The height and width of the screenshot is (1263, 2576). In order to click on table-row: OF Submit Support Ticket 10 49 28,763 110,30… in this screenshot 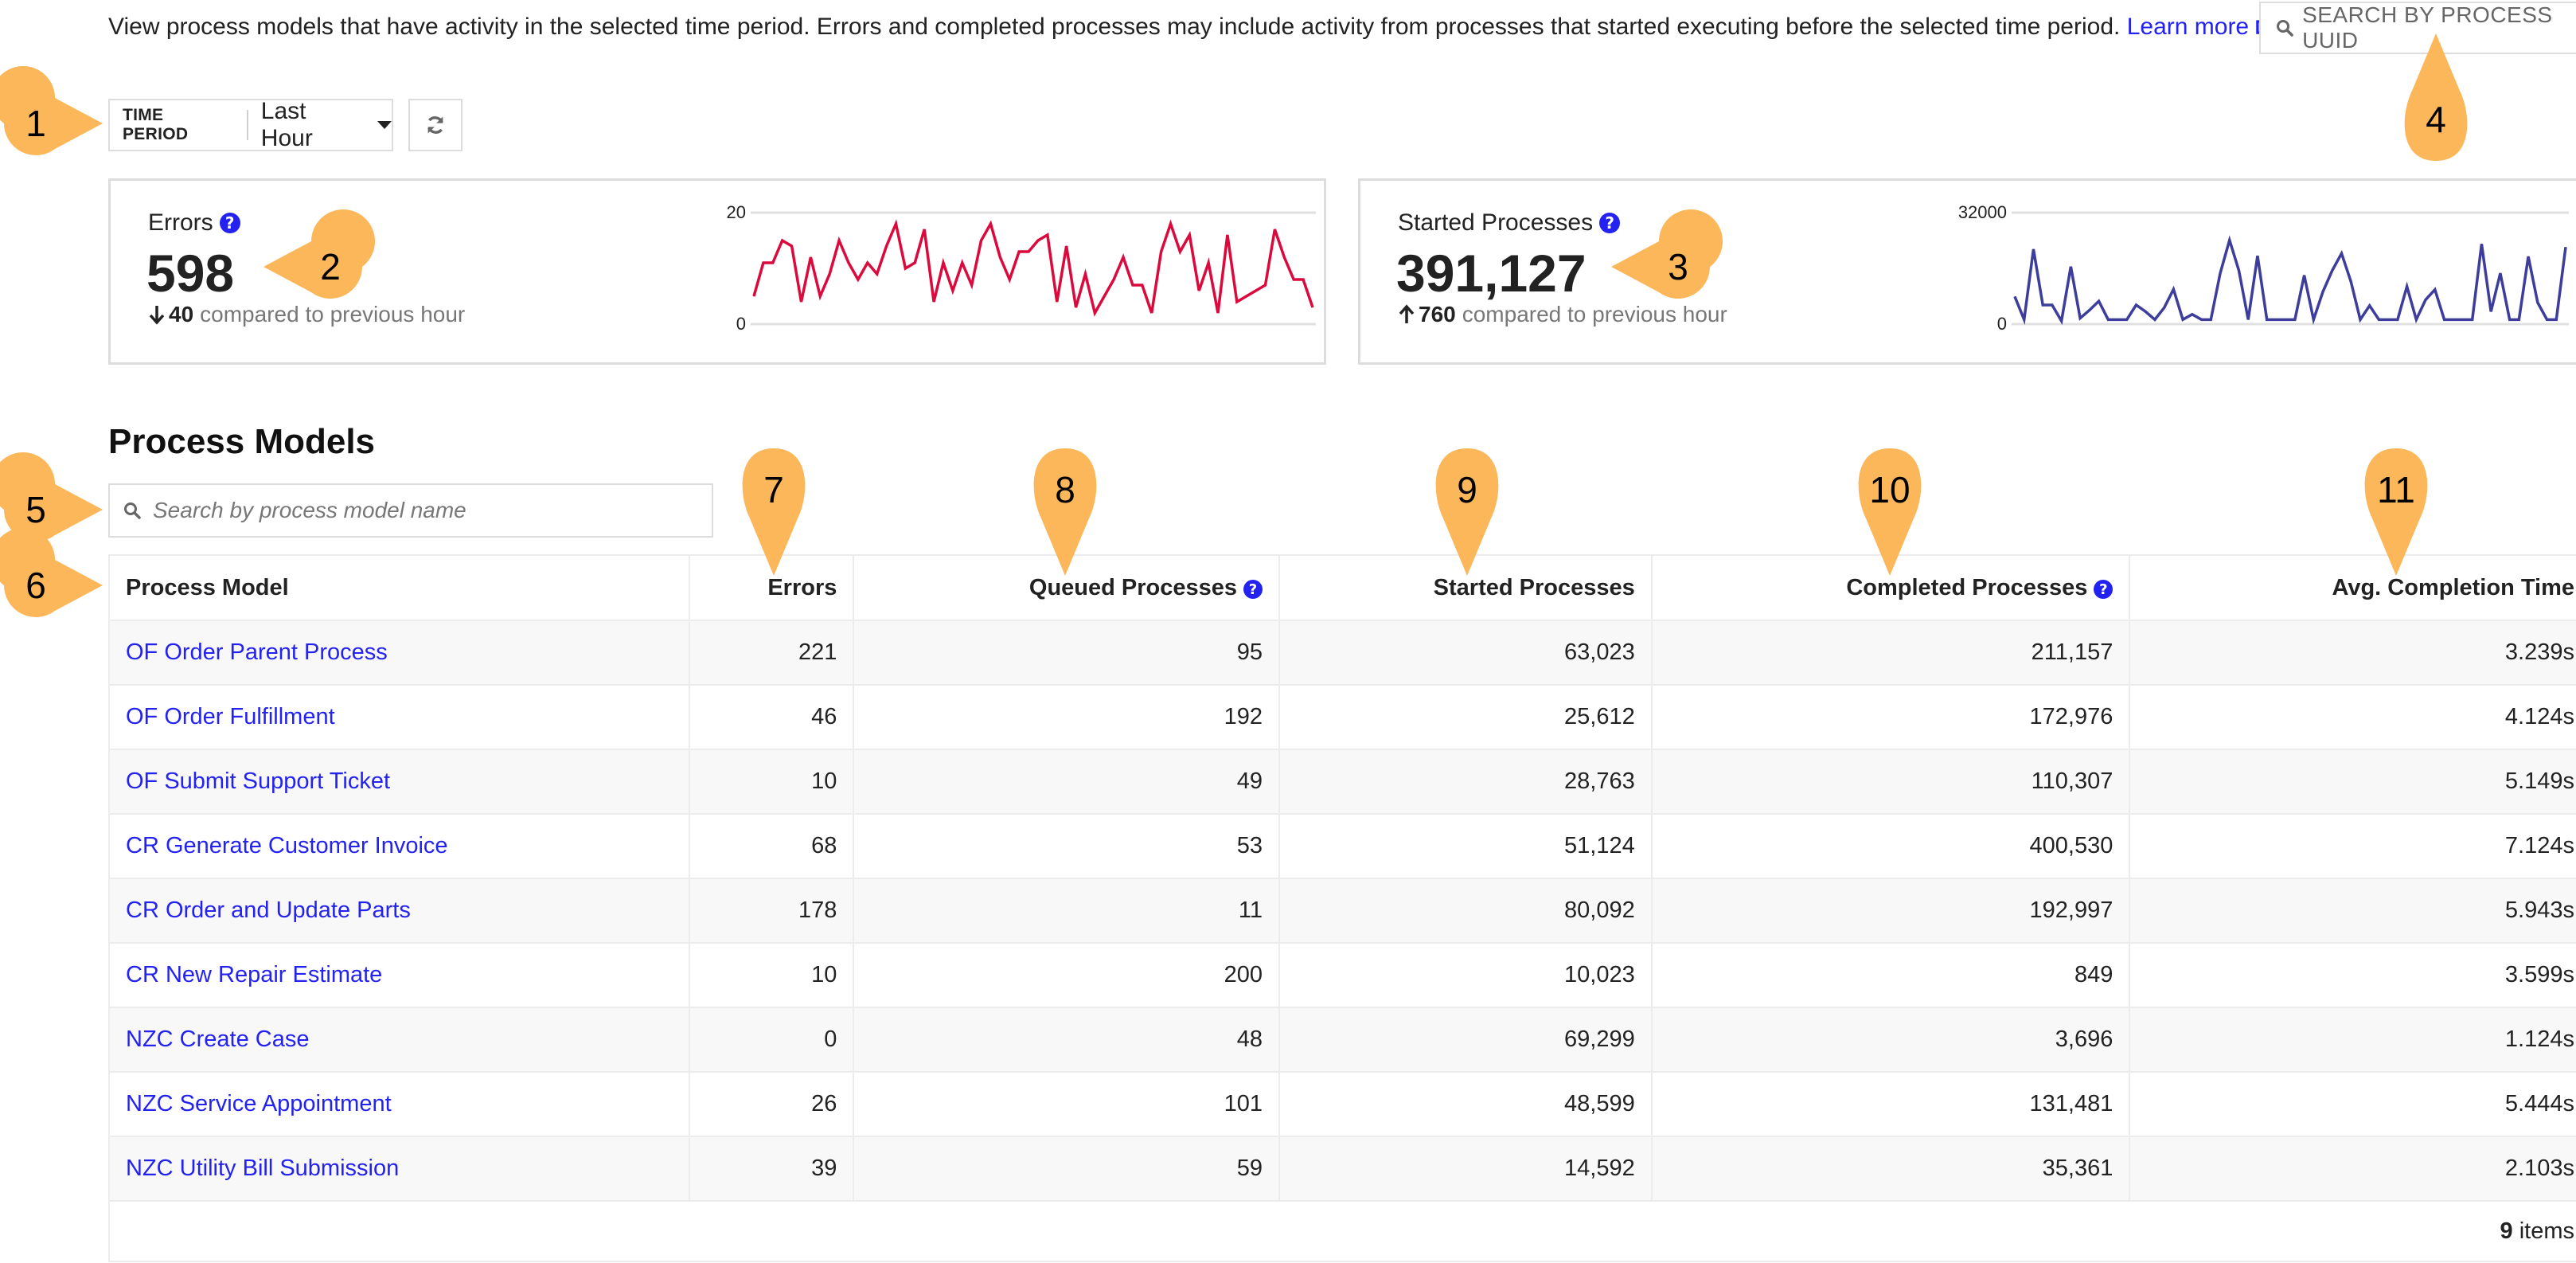, I will do `click(1341, 782)`.